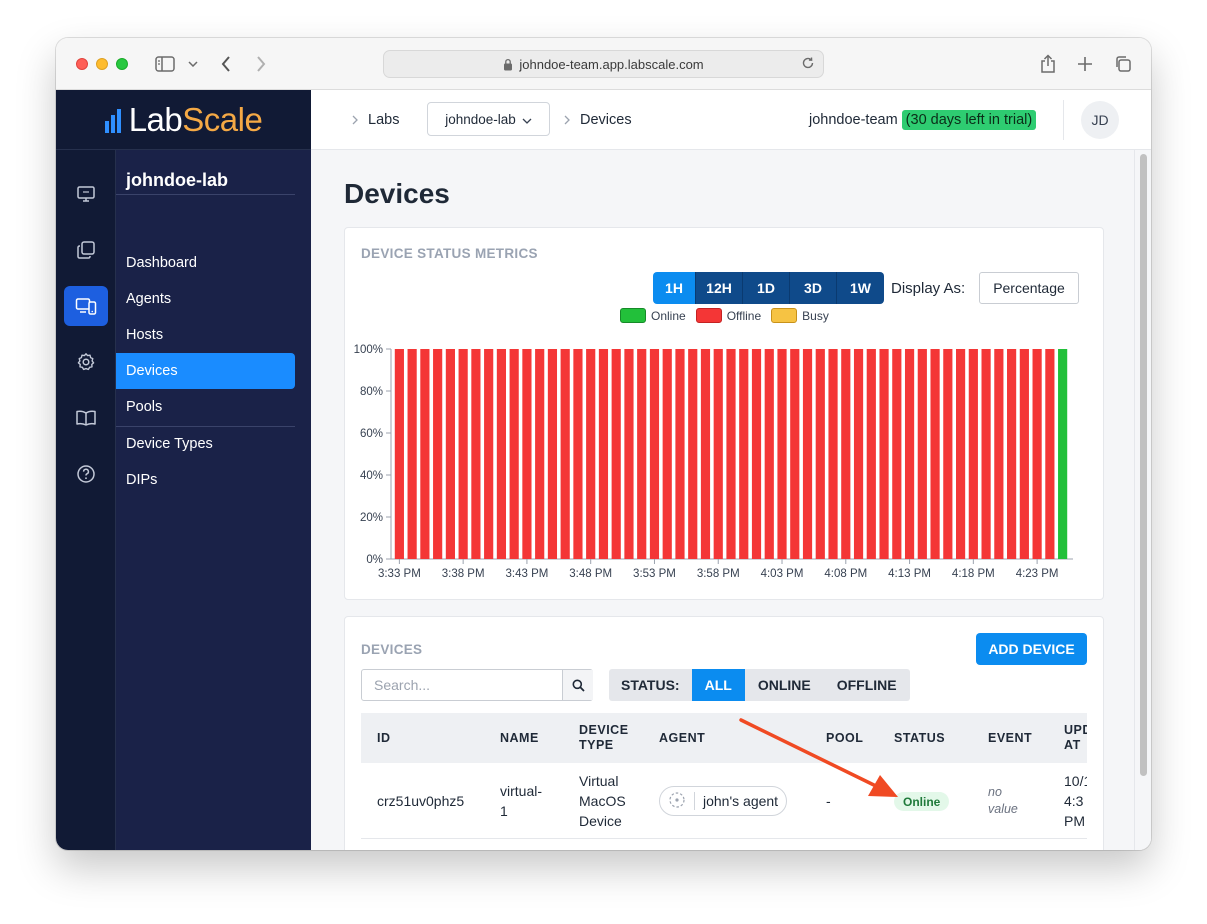 Image resolution: width=1207 pixels, height=924 pixels. What do you see at coordinates (86, 194) in the screenshot?
I see `monitor-icon` at bounding box center [86, 194].